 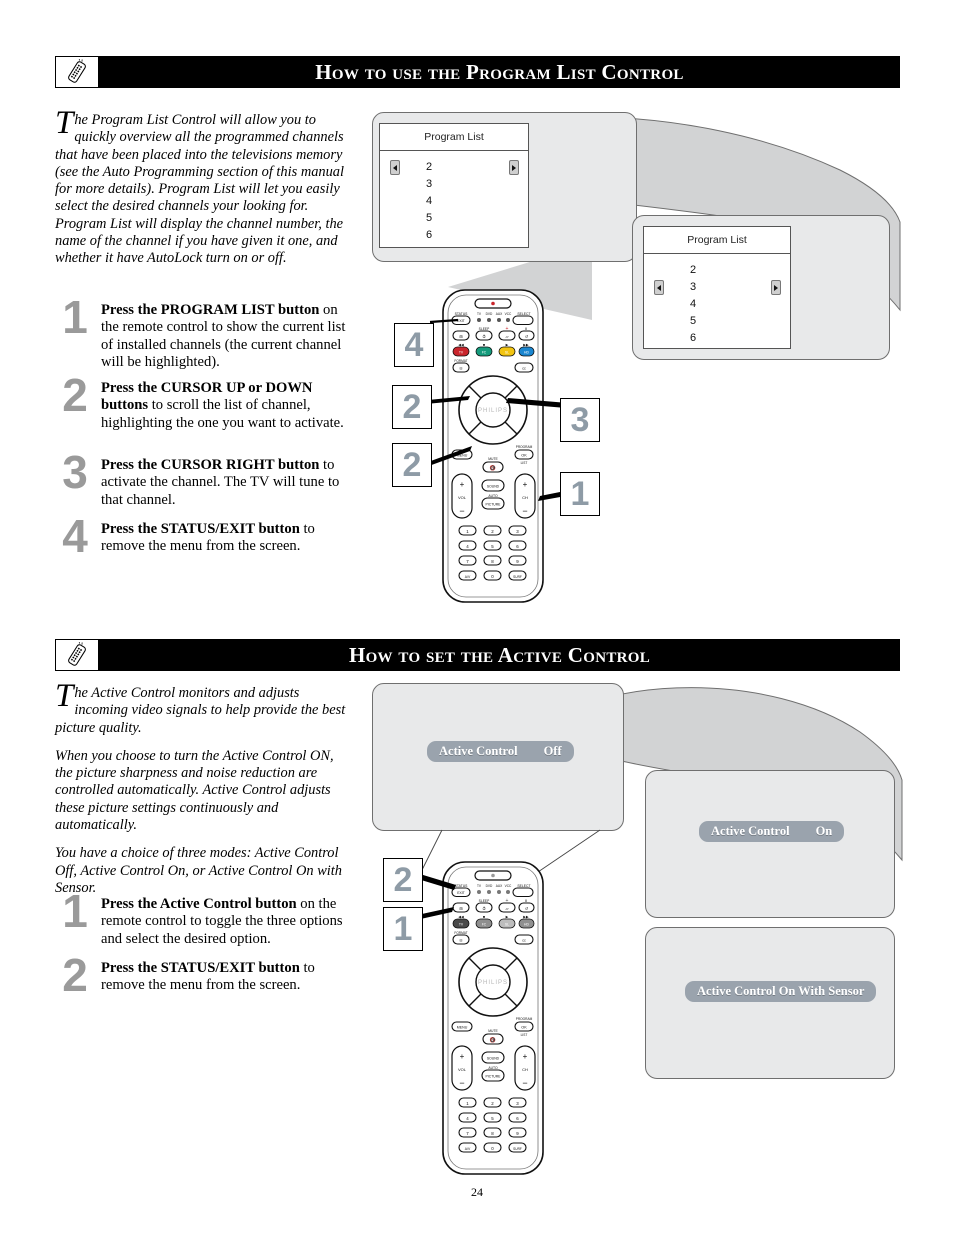 I want to click on callout-step-2-up: 2, so click(x=412, y=407).